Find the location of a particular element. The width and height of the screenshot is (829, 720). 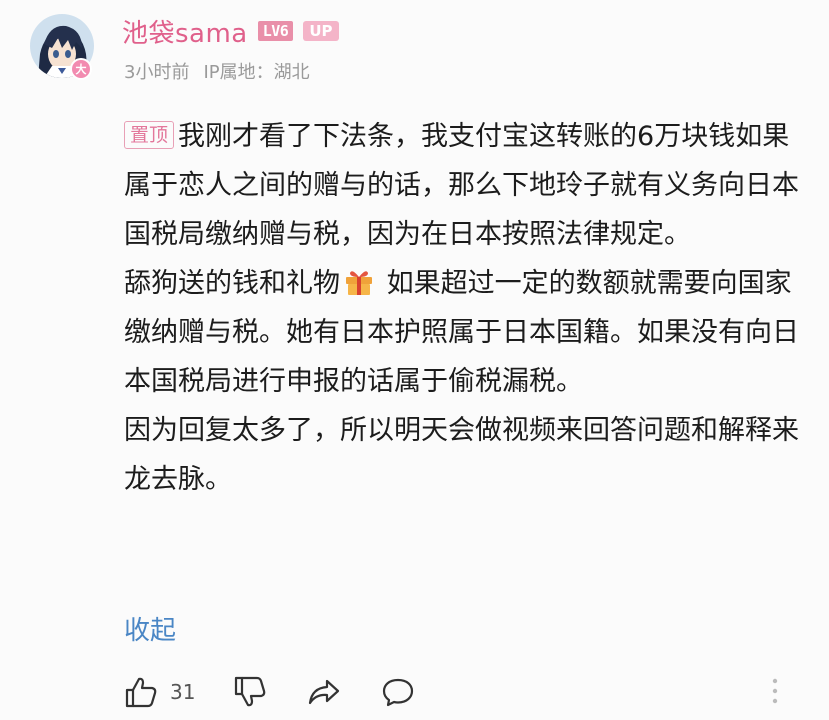

paragraph-2a-text: 舔狗送的钱和礼物 is located at coordinates (232, 283).